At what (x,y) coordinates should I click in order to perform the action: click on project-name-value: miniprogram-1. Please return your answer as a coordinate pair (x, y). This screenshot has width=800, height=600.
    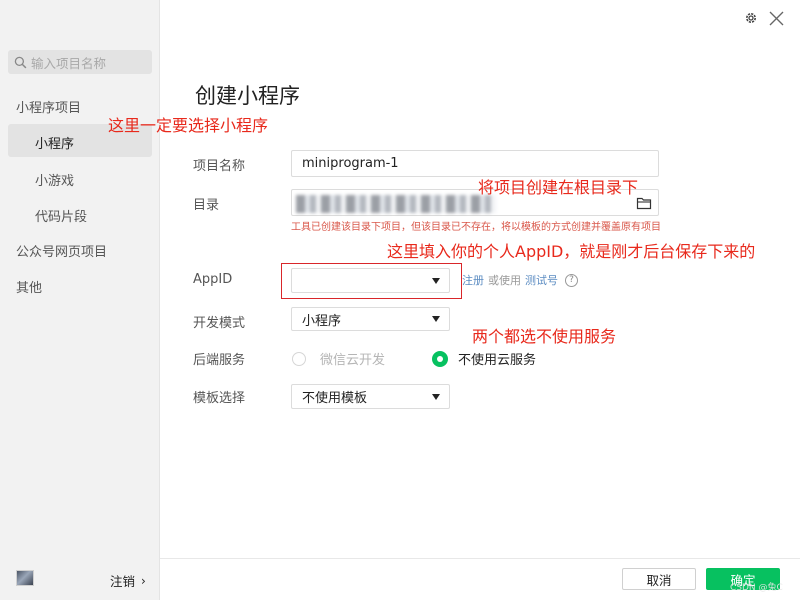
    Looking at the image, I should click on (350, 163).